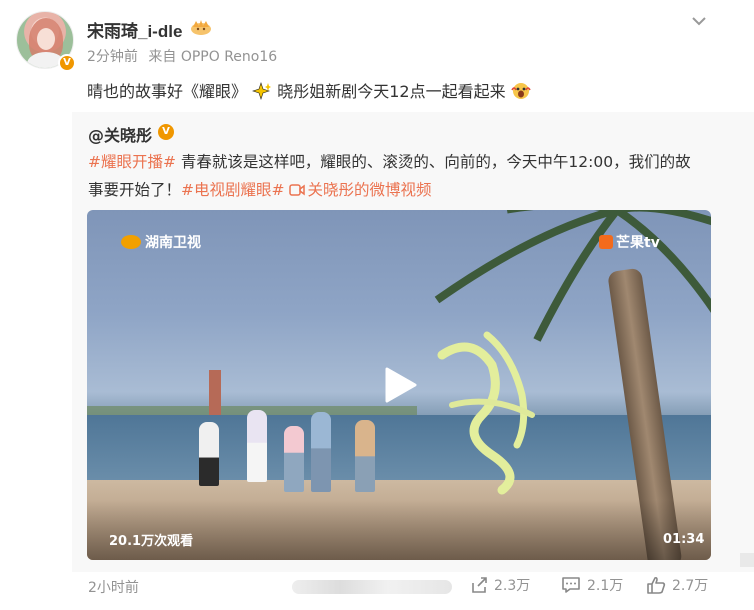 Image resolution: width=754 pixels, height=610 pixels. I want to click on mango-tv-logo: 芒果tv, so click(629, 242).